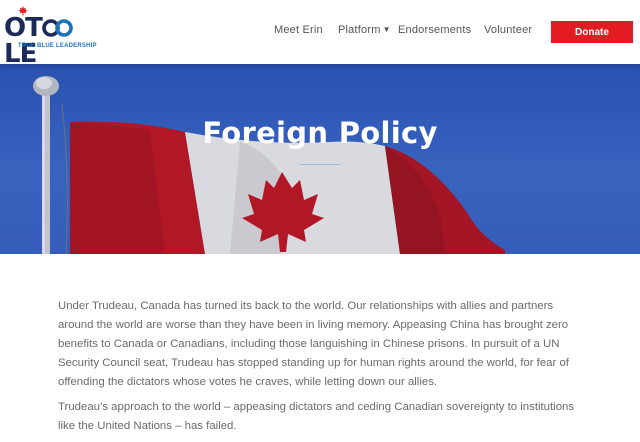 The width and height of the screenshot is (640, 442). I want to click on nav-item-volunteer: Volunteer, so click(508, 30).